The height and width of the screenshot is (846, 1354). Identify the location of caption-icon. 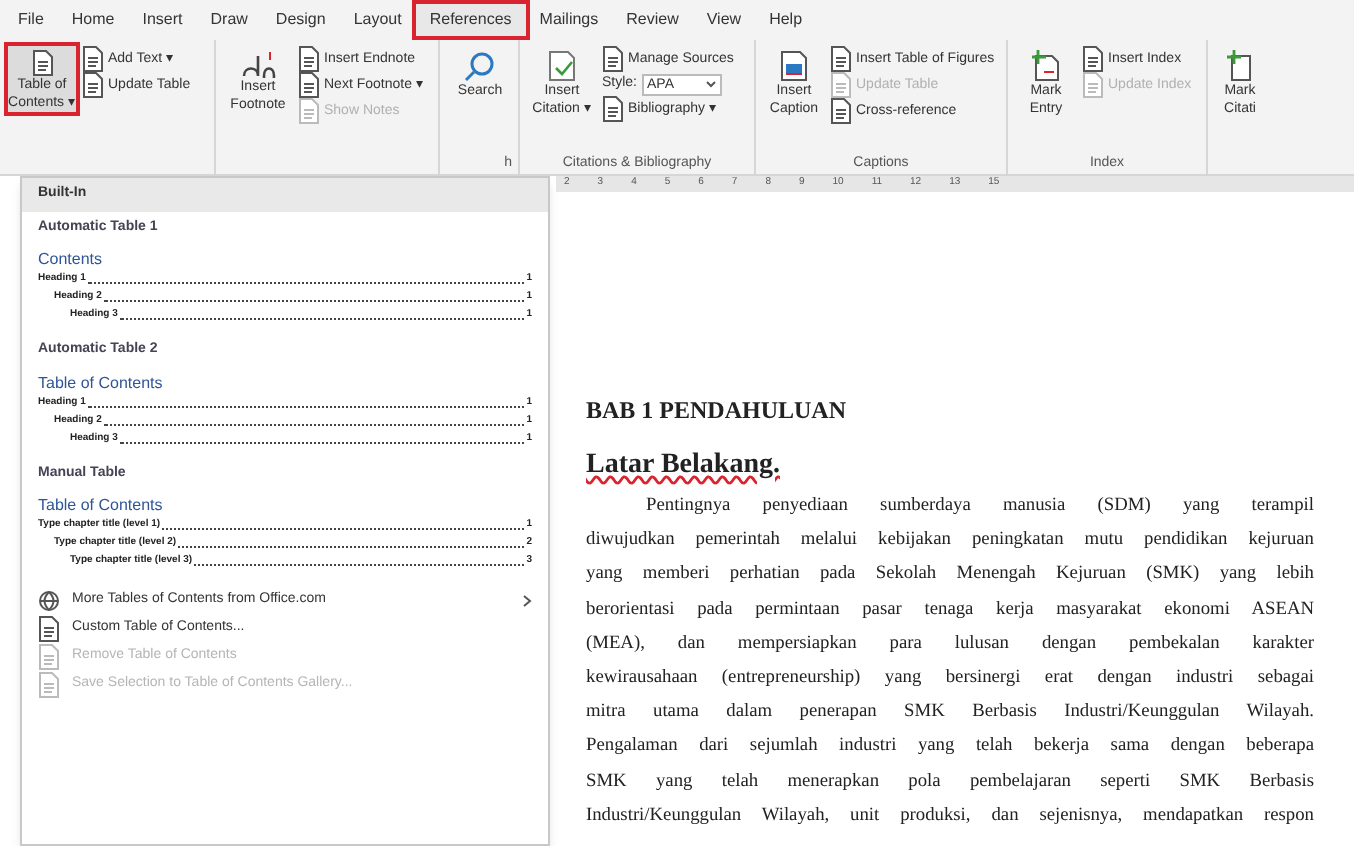
(794, 66).